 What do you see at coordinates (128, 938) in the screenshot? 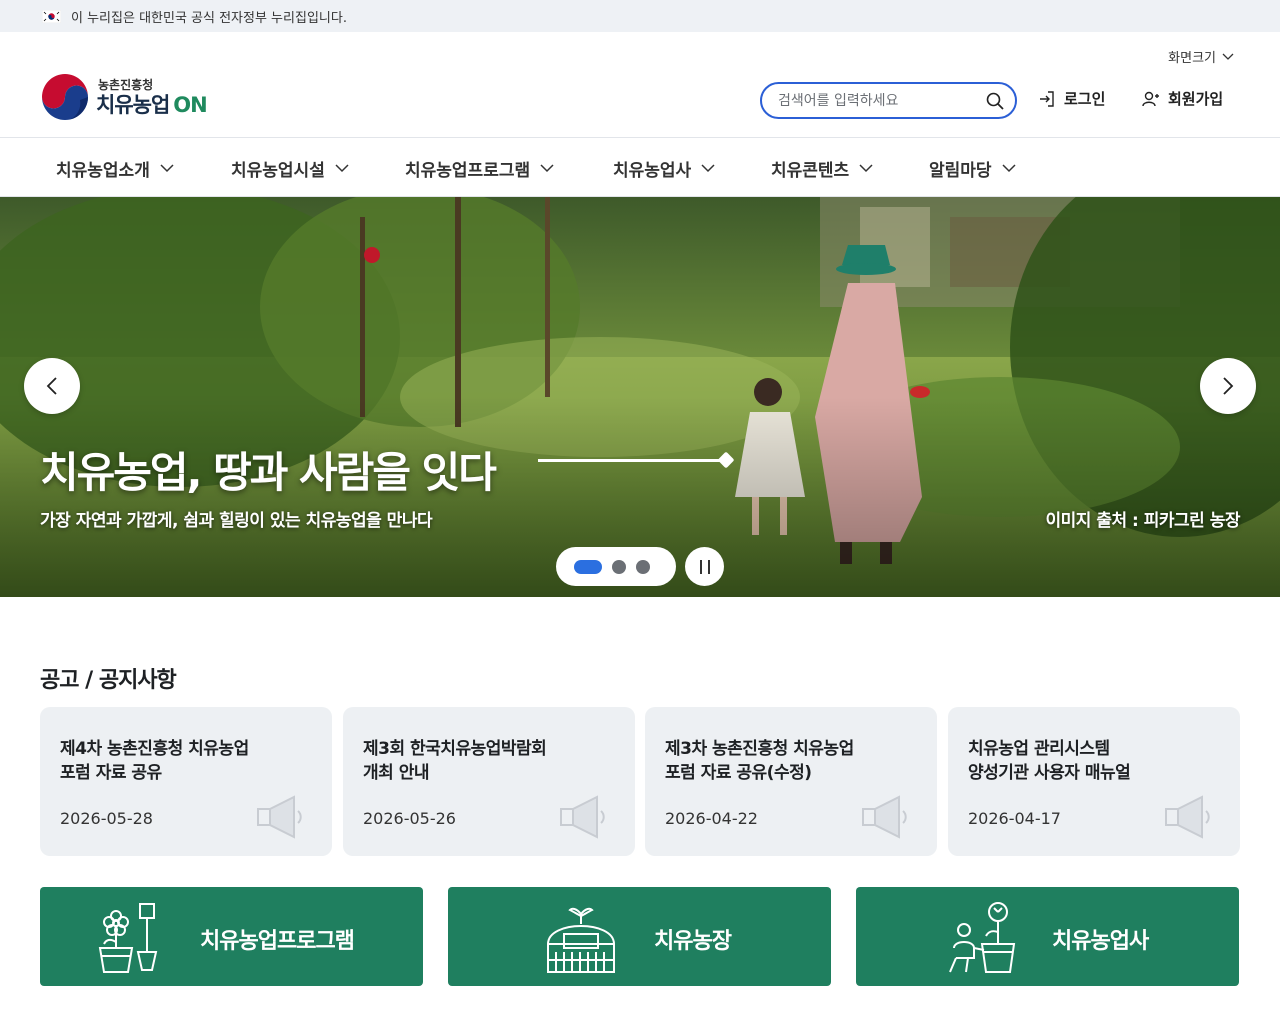
I see `flower-shovel-icon` at bounding box center [128, 938].